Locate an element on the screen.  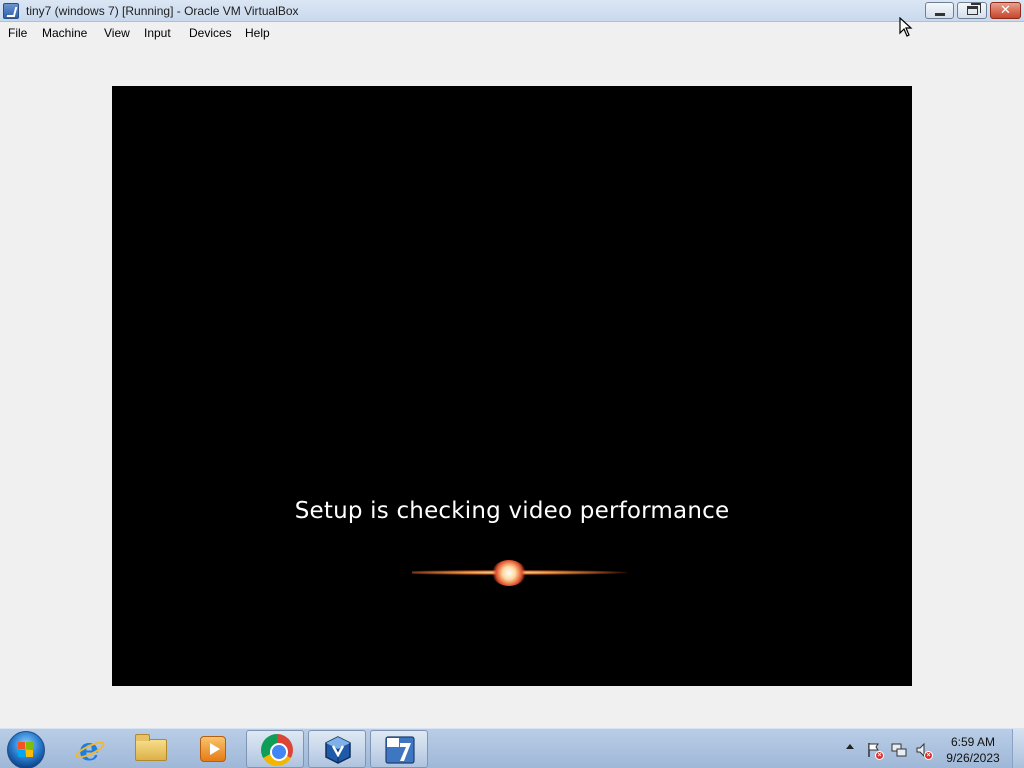
restore-button is located at coordinates (972, 10).